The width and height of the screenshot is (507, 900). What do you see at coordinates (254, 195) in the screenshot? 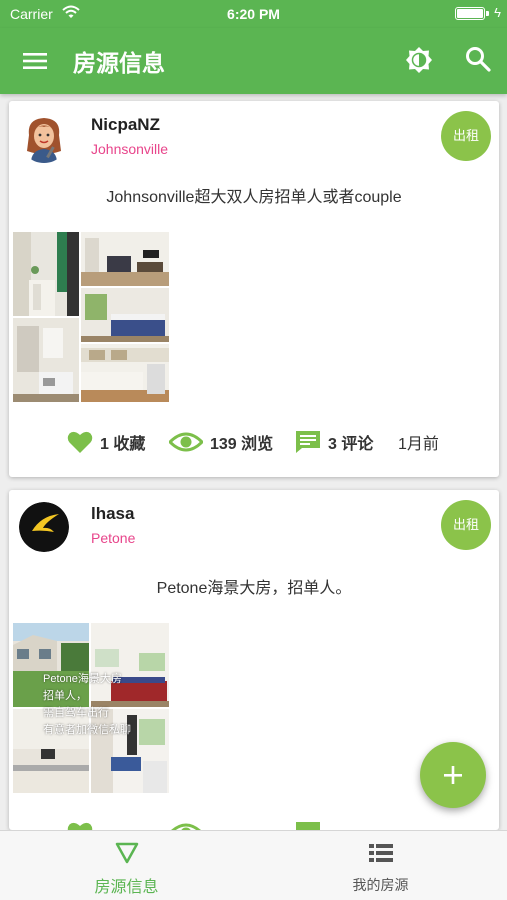
I see `listing-title: Johnsonville超大双人房招单人或者couple` at bounding box center [254, 195].